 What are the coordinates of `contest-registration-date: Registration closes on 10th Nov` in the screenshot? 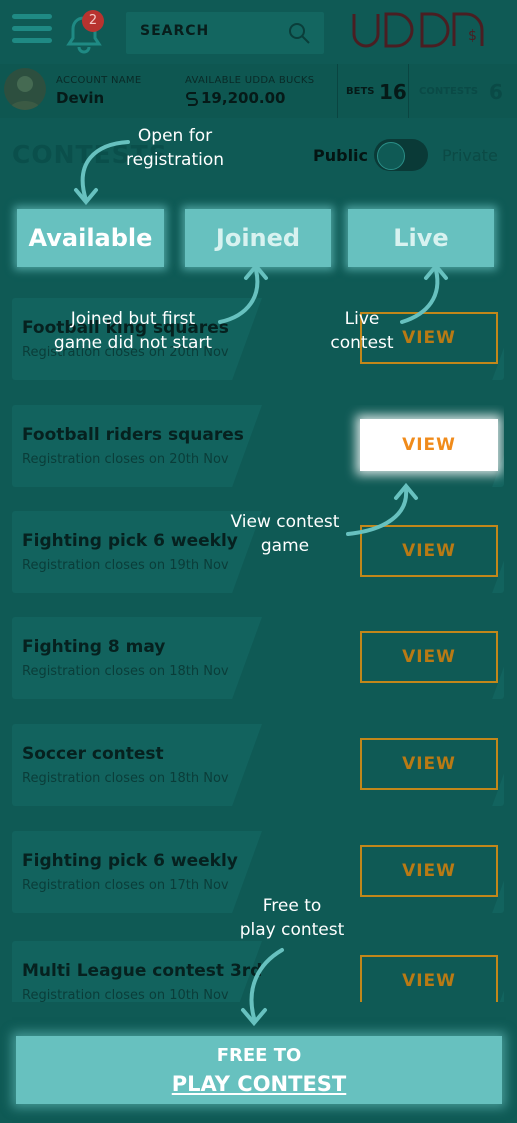 It's located at (125, 995).